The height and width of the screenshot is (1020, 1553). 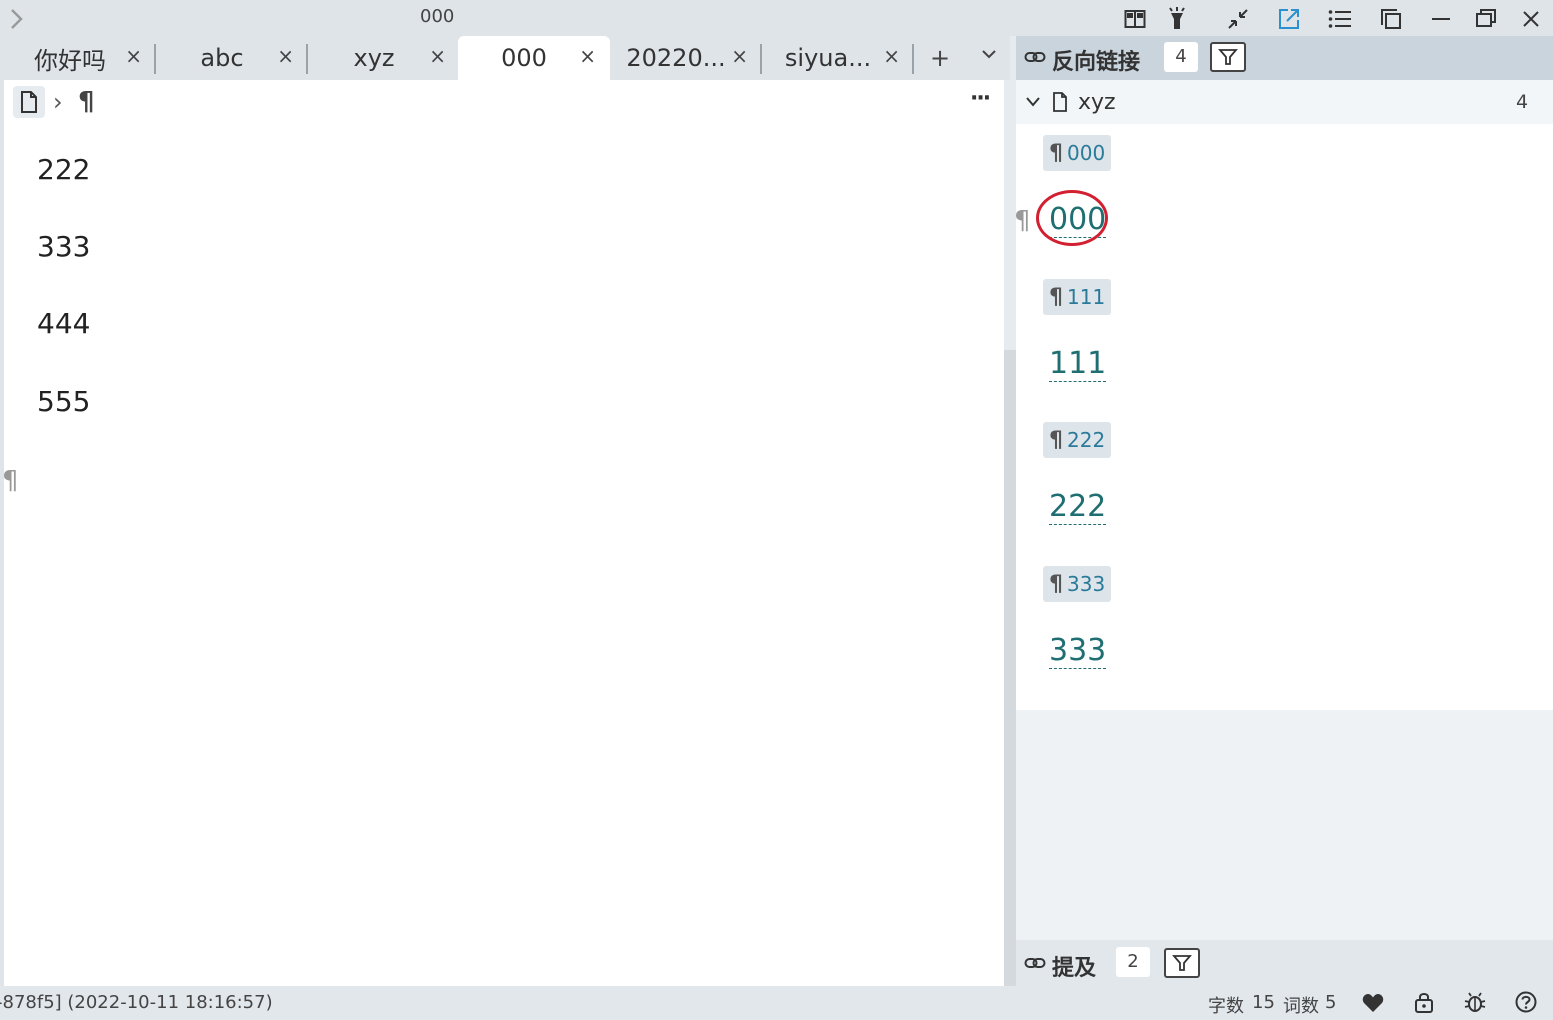 I want to click on highlight-circle, so click(x=1072, y=218).